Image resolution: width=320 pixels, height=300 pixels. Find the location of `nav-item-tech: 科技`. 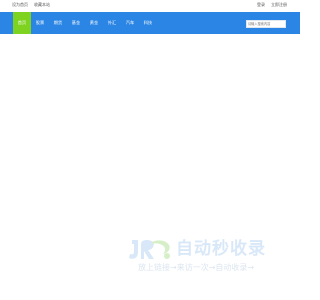

nav-item-tech: 科技 is located at coordinates (148, 23).